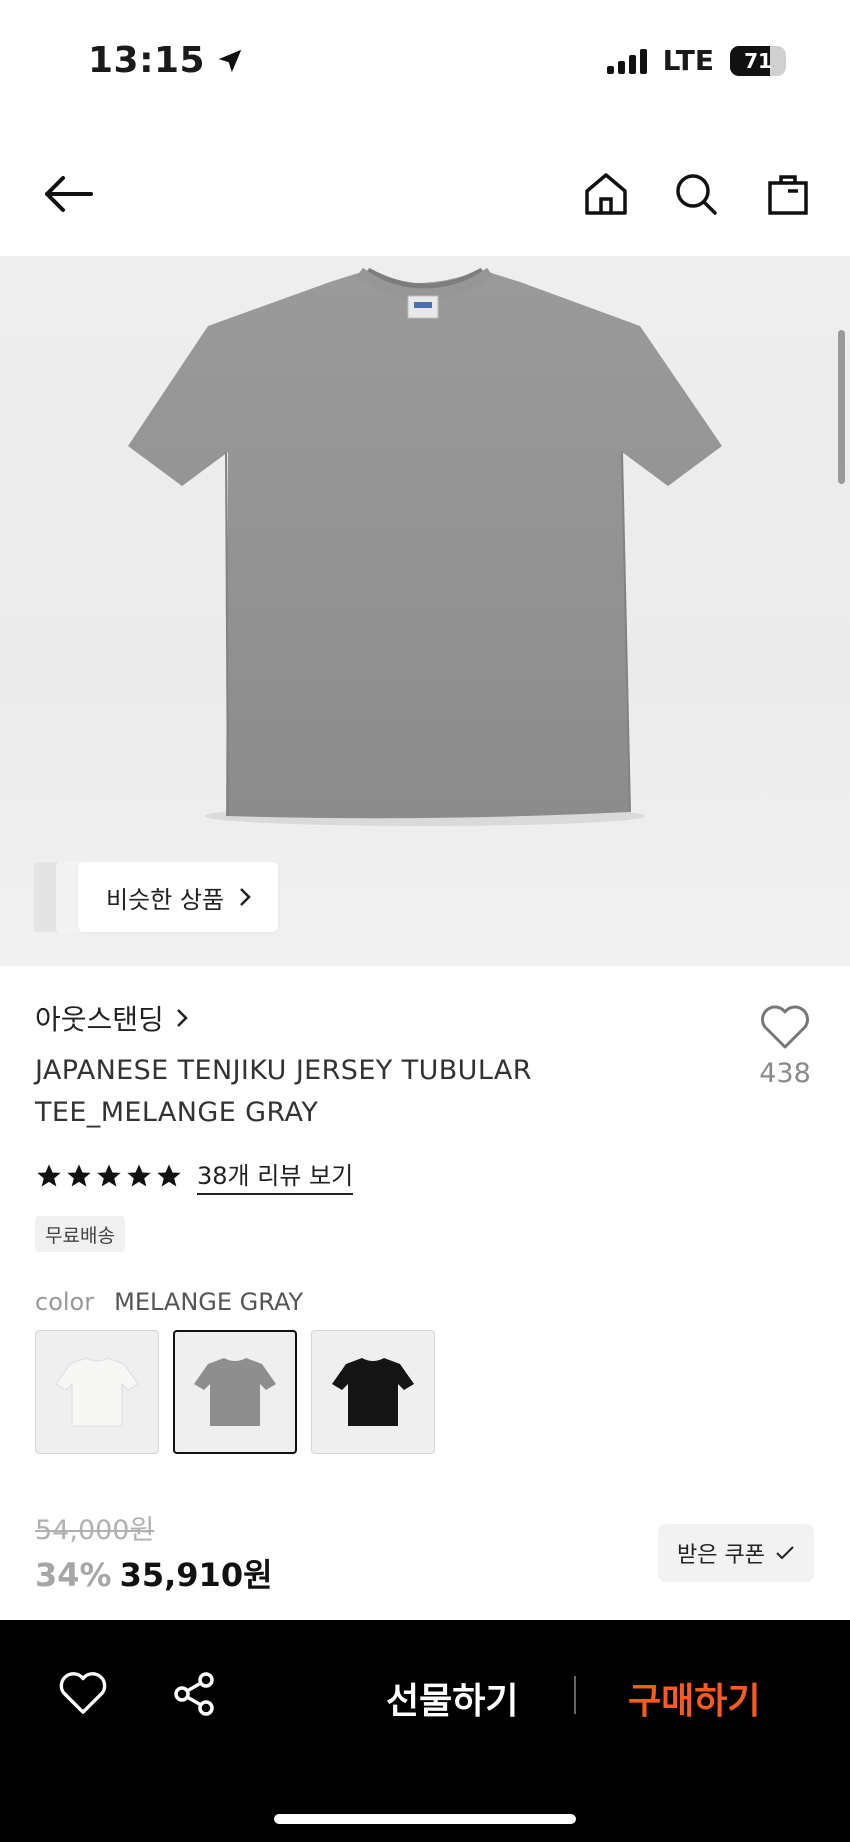 Image resolution: width=850 pixels, height=1842 pixels. I want to click on arrow-left-icon, so click(69, 194).